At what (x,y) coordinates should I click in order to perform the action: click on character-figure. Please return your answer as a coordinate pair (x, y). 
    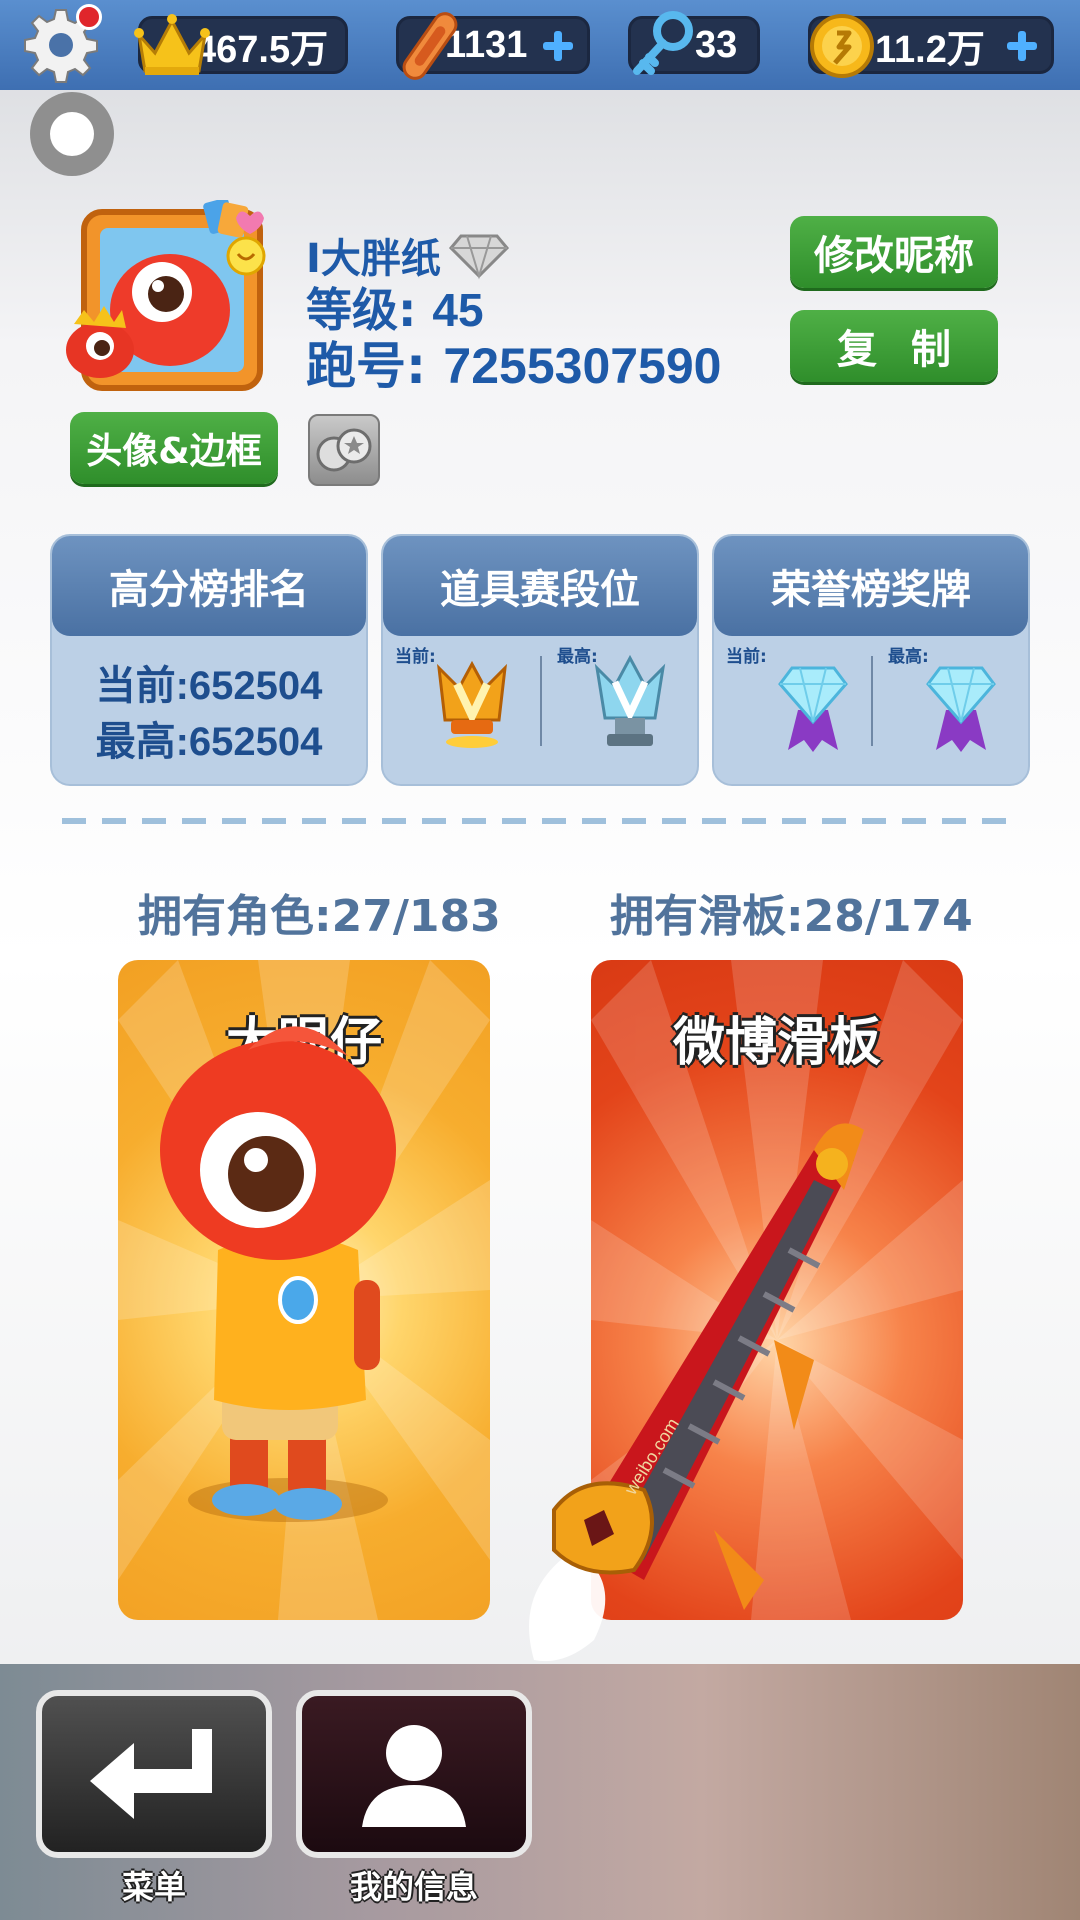
    Looking at the image, I should click on (278, 1274).